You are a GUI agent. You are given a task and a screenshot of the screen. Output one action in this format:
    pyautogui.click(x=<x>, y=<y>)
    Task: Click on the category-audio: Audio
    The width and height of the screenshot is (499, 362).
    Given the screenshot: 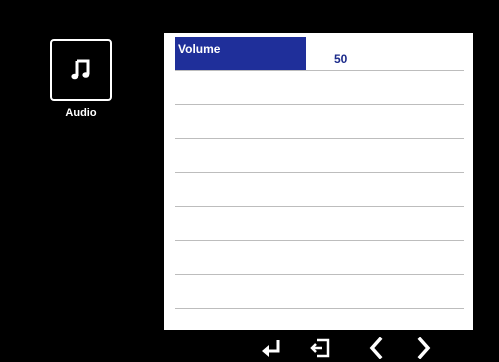 What is the action you would take?
    pyautogui.click(x=81, y=79)
    